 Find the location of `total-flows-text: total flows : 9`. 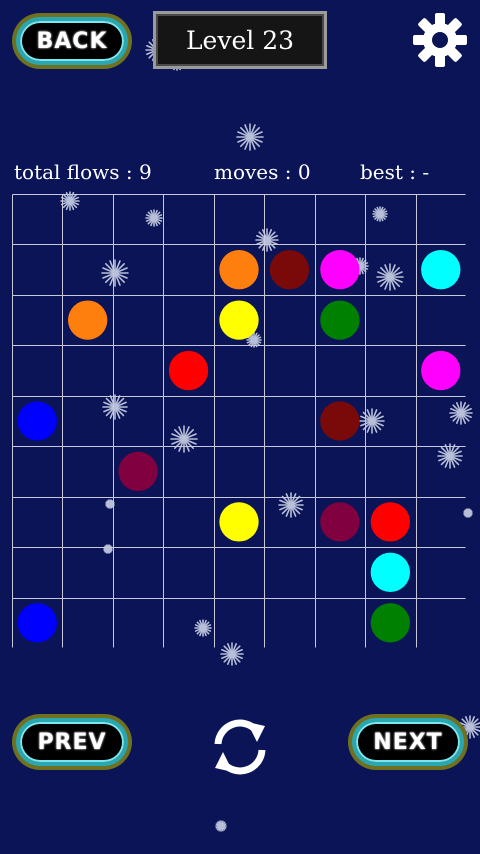

total-flows-text: total flows : 9 is located at coordinates (83, 172).